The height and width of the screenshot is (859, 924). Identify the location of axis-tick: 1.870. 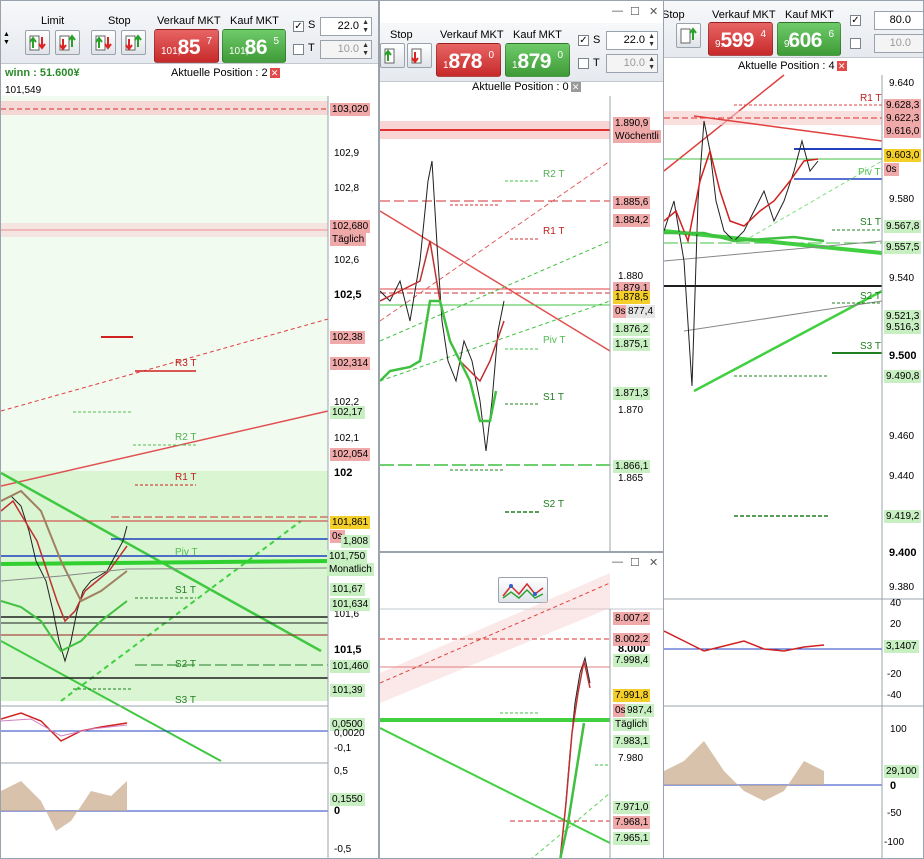
(631, 410).